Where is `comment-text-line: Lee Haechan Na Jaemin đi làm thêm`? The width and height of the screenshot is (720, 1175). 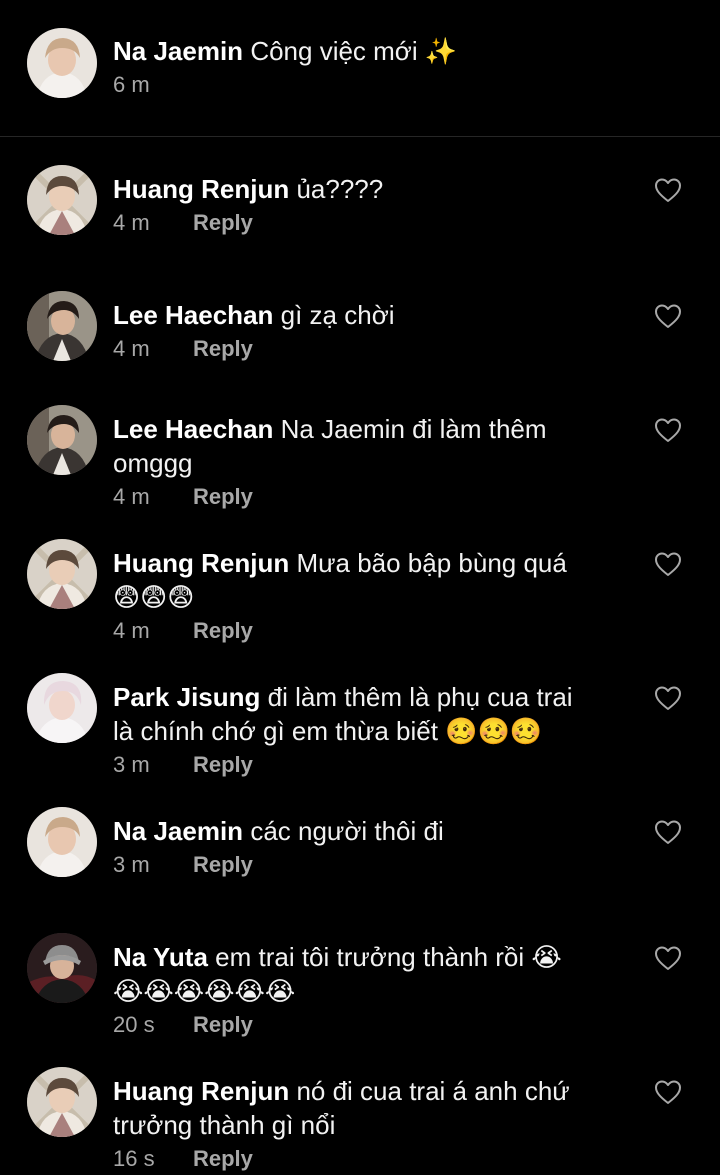
comment-text-line: Lee Haechan Na Jaemin đi làm thêm is located at coordinates (373, 429).